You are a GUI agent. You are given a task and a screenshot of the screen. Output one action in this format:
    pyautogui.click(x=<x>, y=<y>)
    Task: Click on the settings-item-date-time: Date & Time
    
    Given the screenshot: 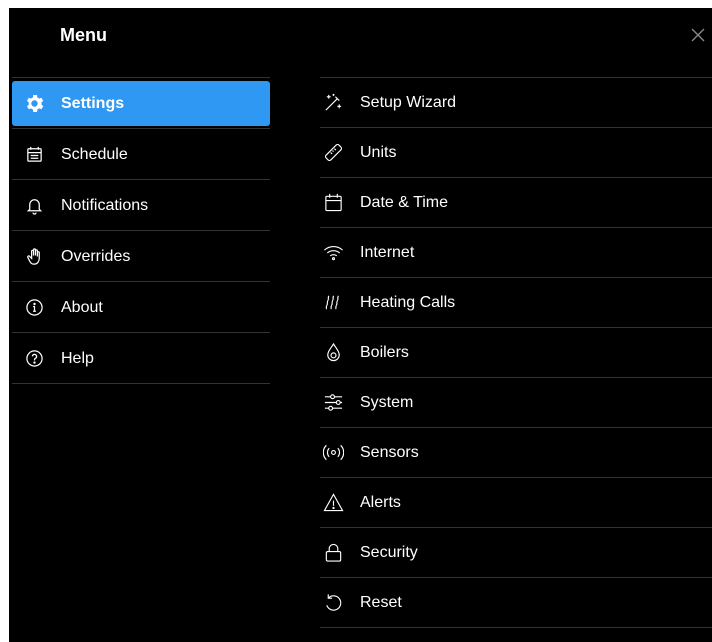 What is the action you would take?
    pyautogui.click(x=516, y=202)
    